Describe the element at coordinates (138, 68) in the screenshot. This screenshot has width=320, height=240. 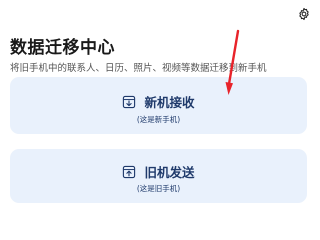
I see `page-subtitle: 将旧手机中的联系人、日历、照片、视频等数据迁移到新手机` at that location.